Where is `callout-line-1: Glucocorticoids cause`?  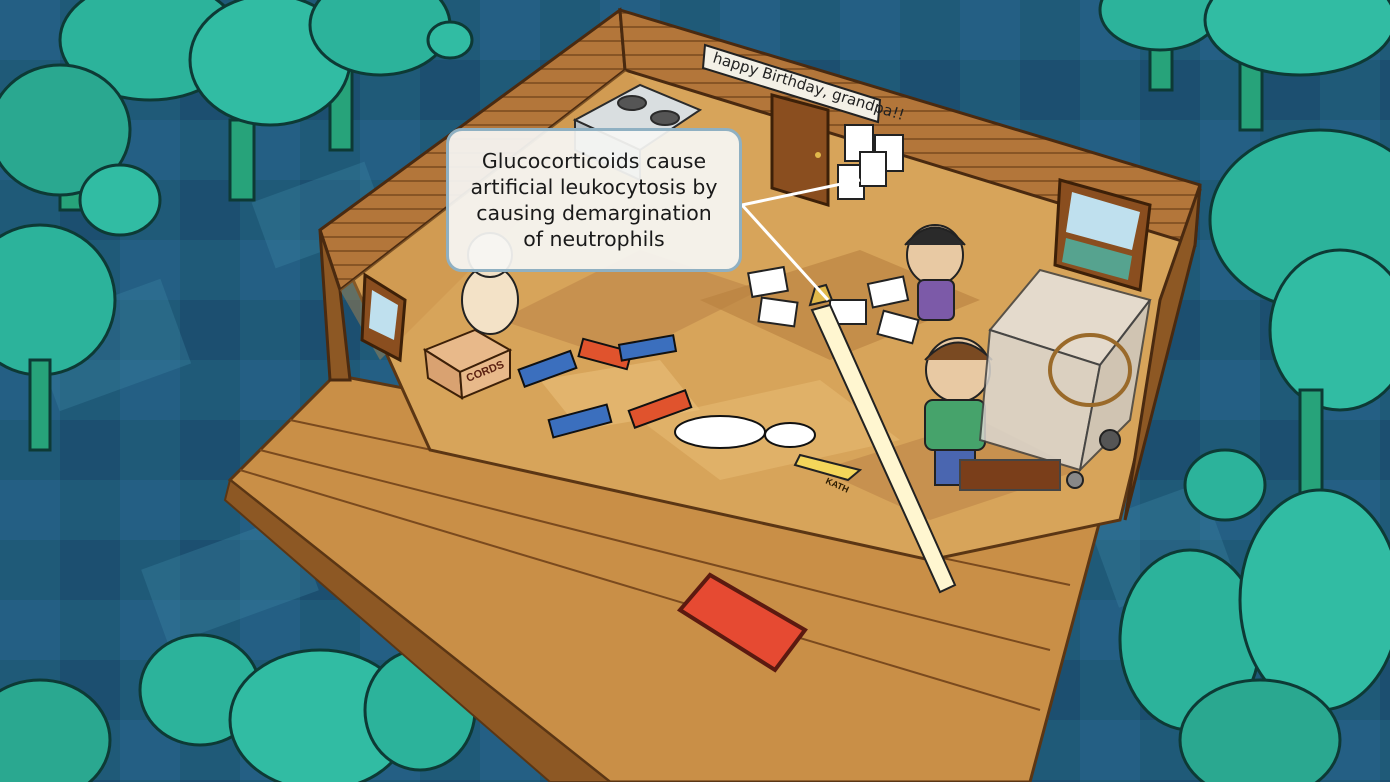
callout-line-1: Glucocorticoids cause is located at coordinates (594, 161).